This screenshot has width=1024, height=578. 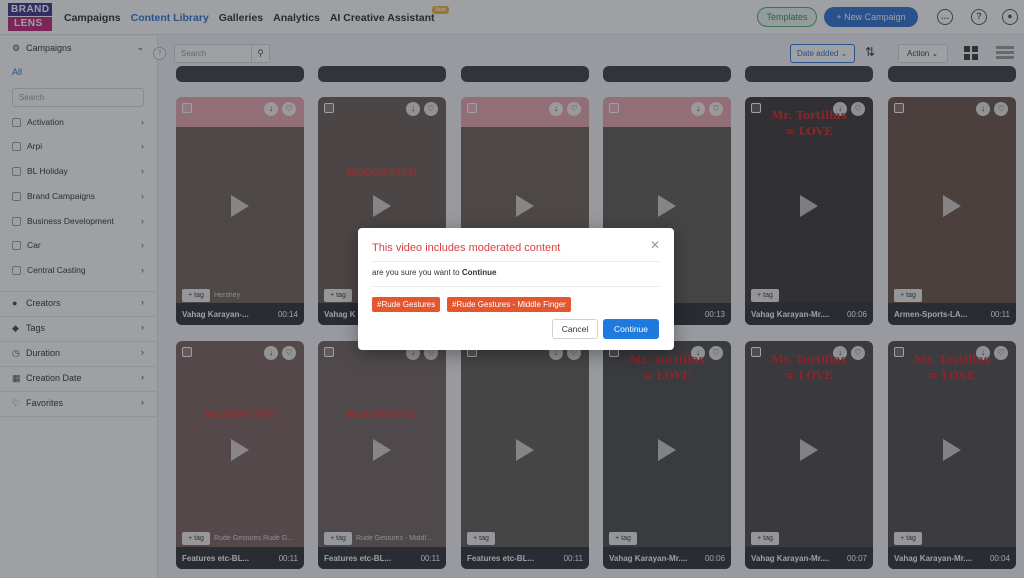 I want to click on cancel-button: Cancel, so click(x=575, y=329).